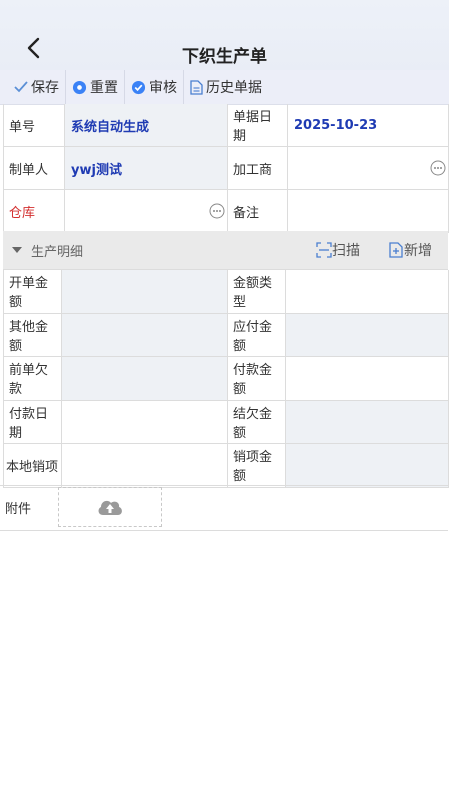 Image resolution: width=449 pixels, height=800 pixels. I want to click on cloud-upload-icon, so click(110, 507).